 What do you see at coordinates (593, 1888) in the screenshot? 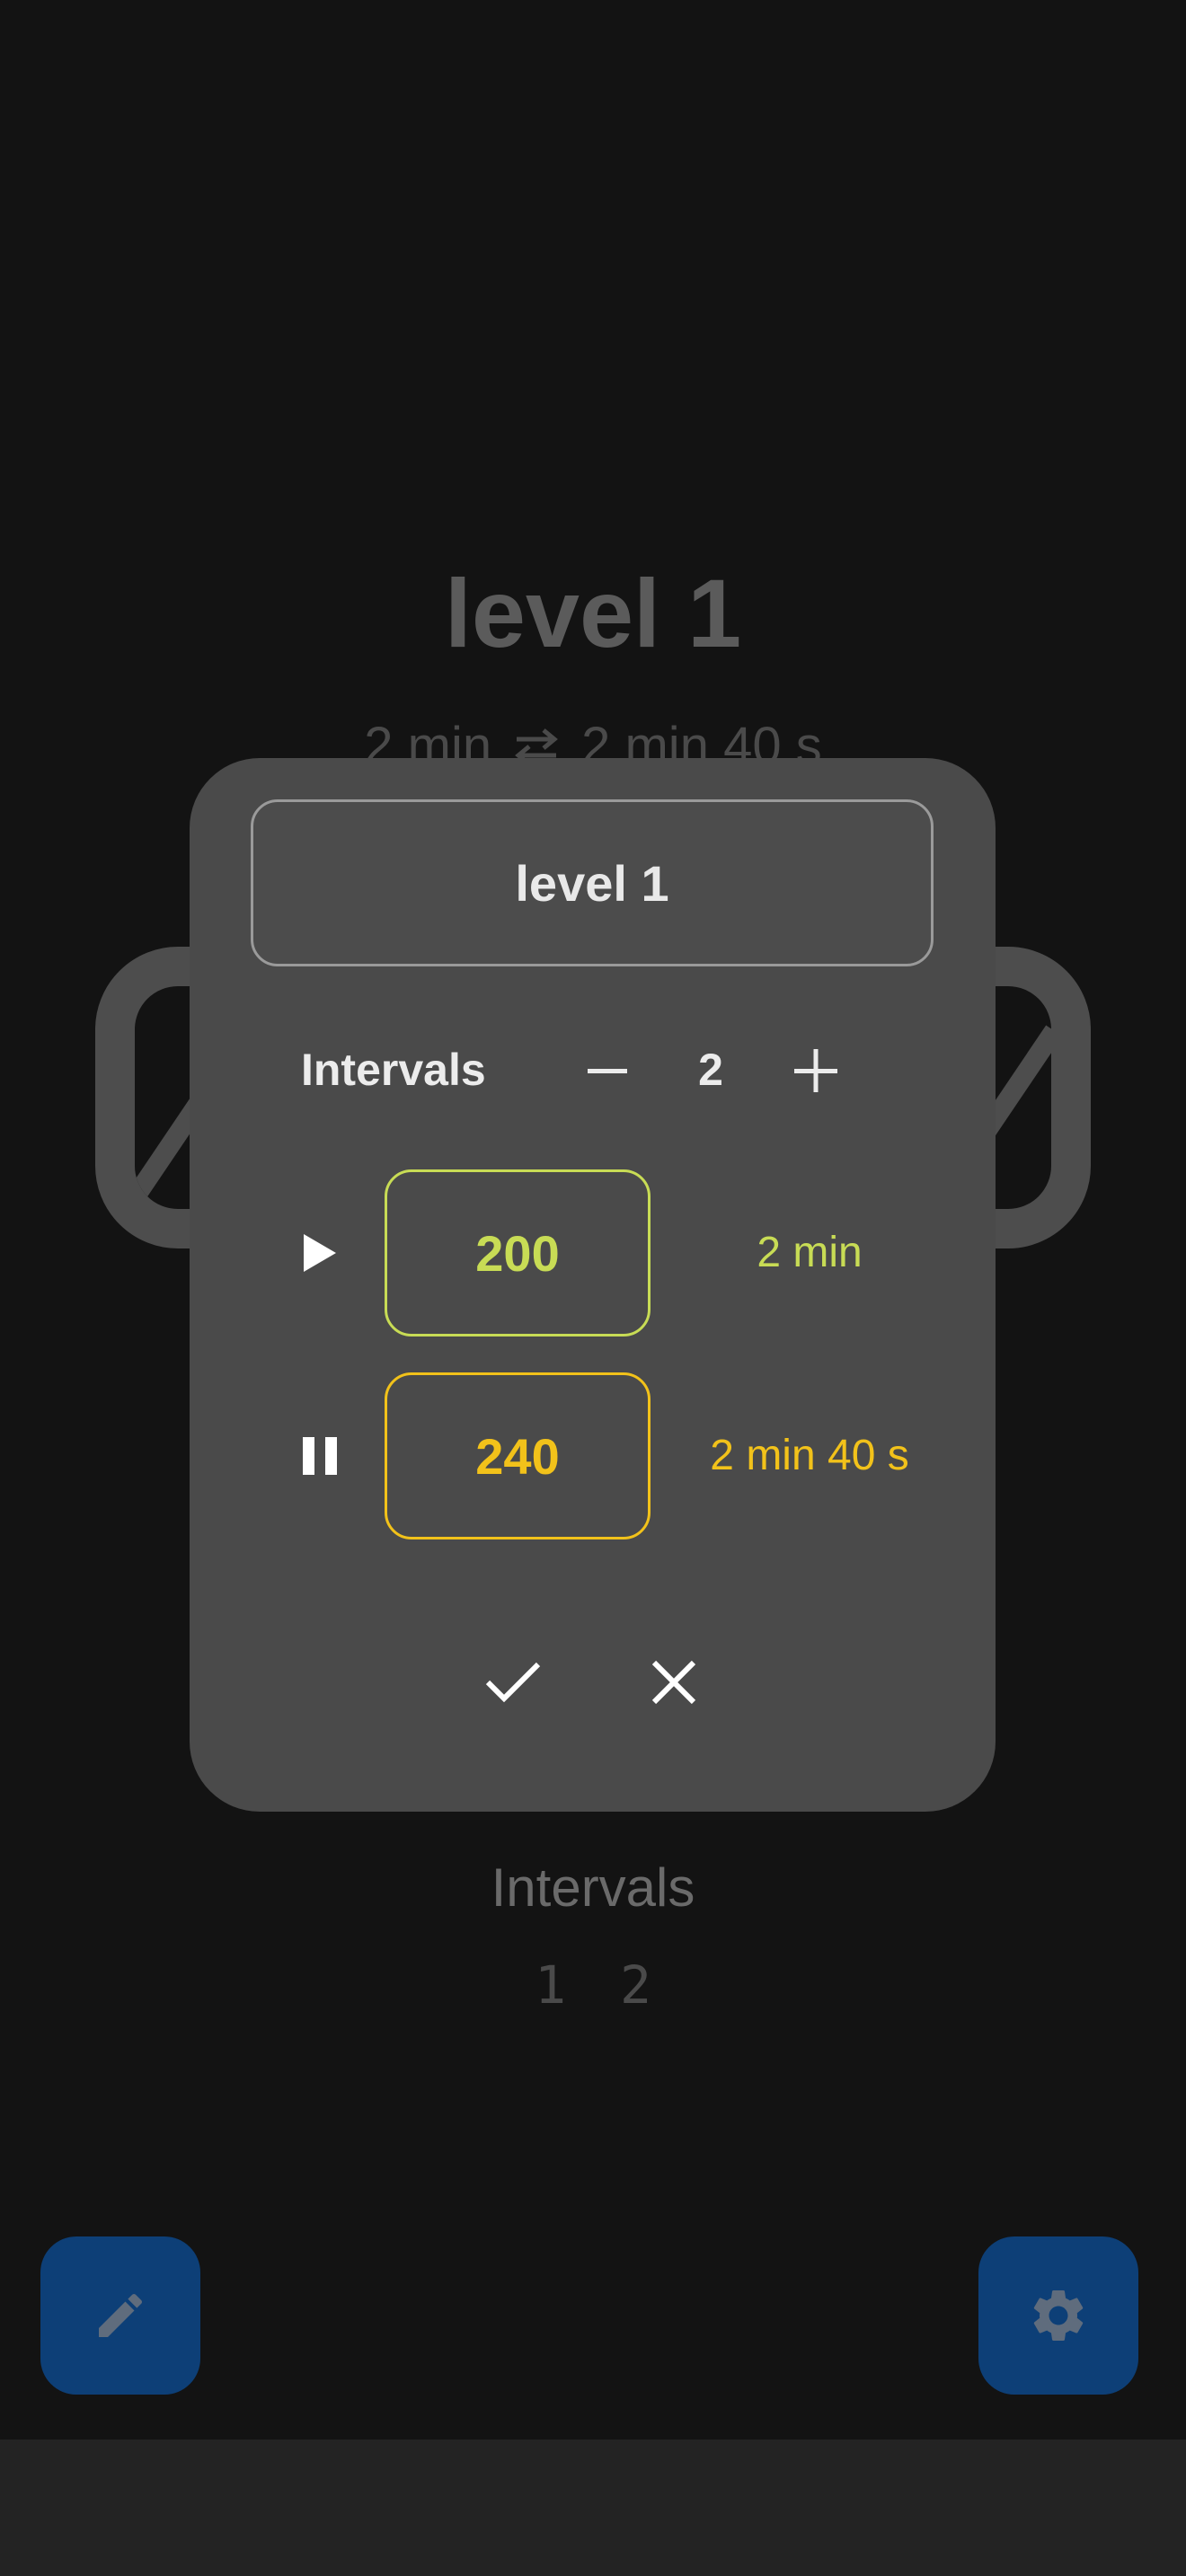
I see `background-intervals-label: Intervals` at bounding box center [593, 1888].